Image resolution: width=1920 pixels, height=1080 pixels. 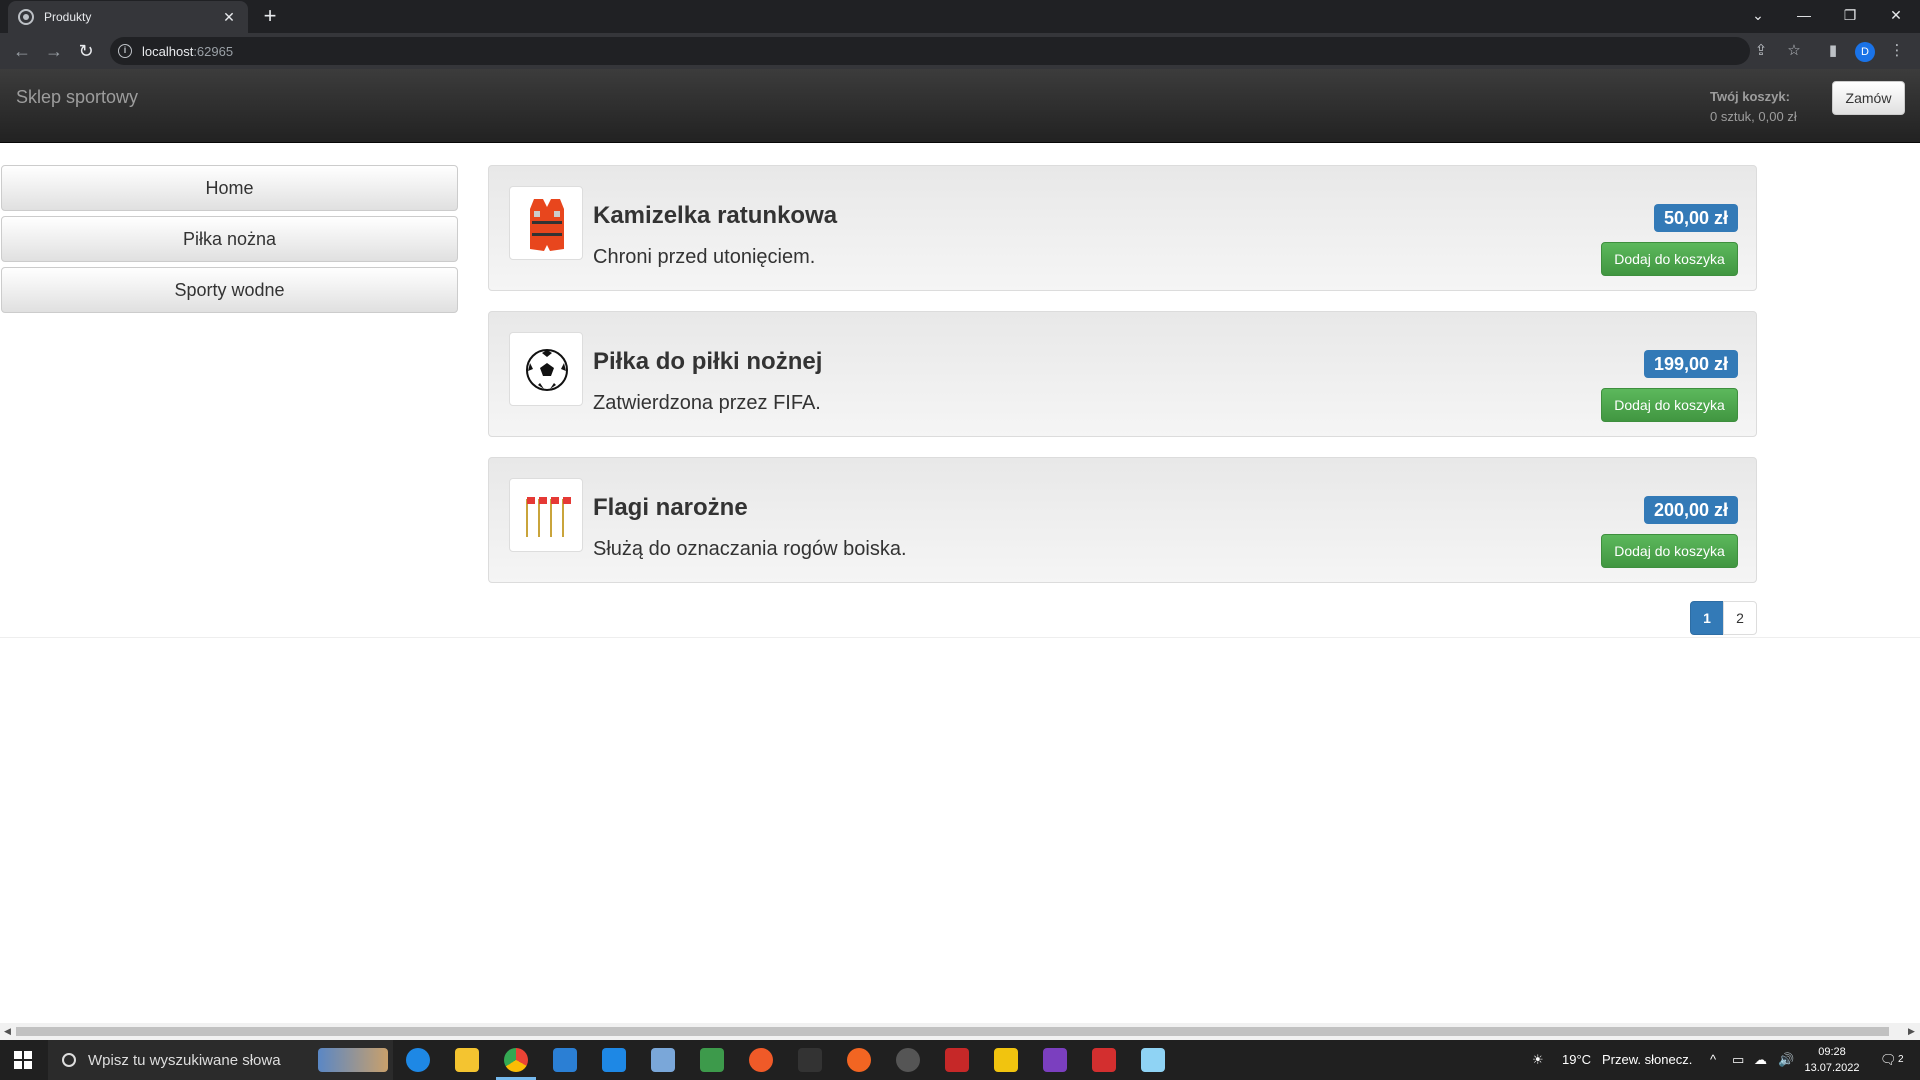 What do you see at coordinates (715, 215) in the screenshot?
I see `product-name: Kamizelka ratunkowa` at bounding box center [715, 215].